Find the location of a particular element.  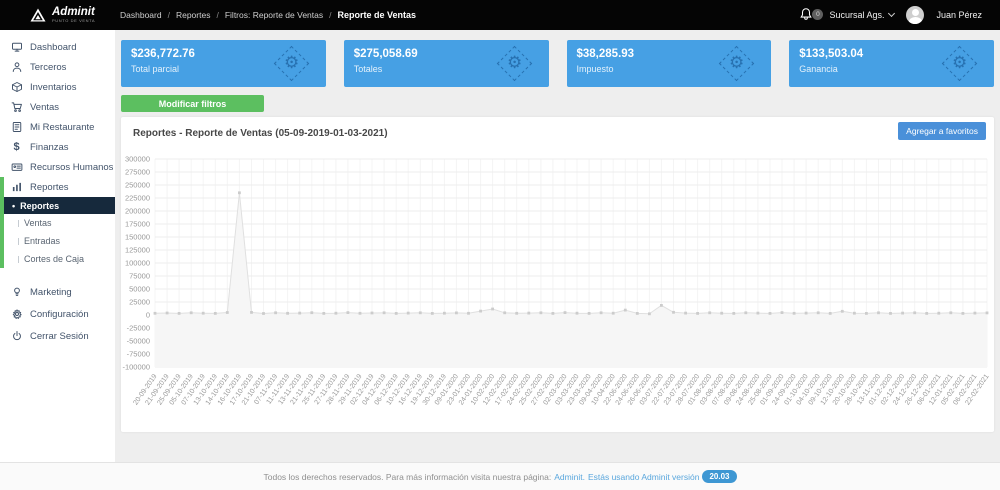

notification-count-badge: 0 is located at coordinates (818, 14).